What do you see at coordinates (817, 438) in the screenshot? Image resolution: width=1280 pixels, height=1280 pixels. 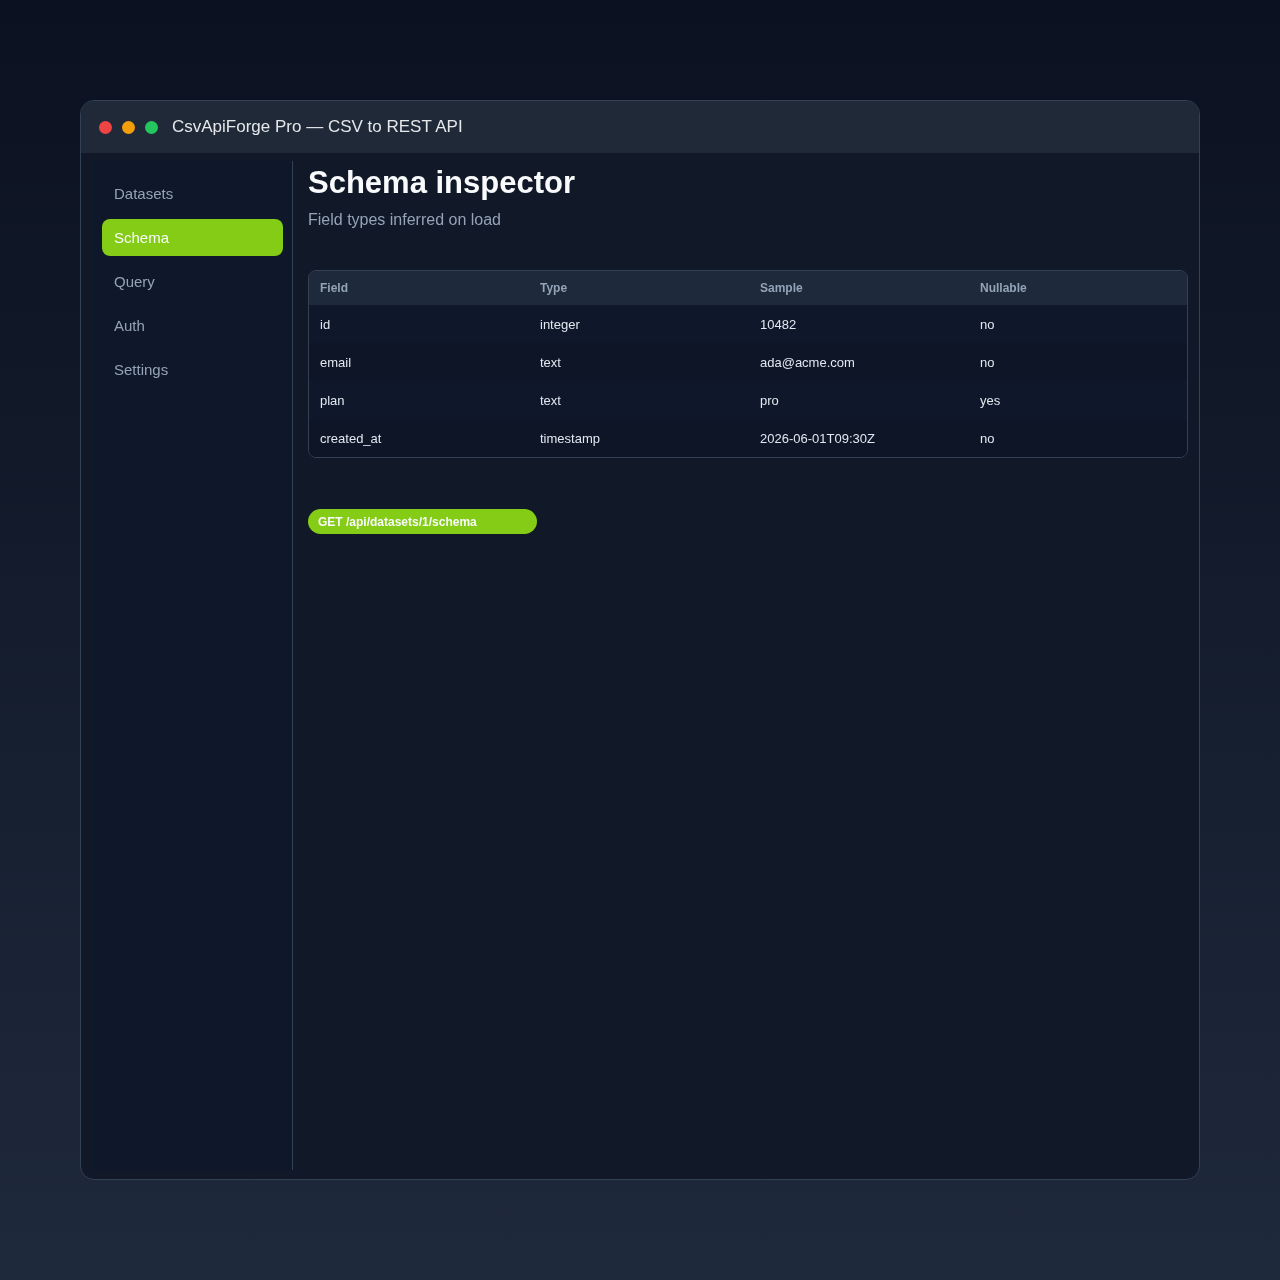 I see `table-cell-text: 2026-06-01T09:30Z` at bounding box center [817, 438].